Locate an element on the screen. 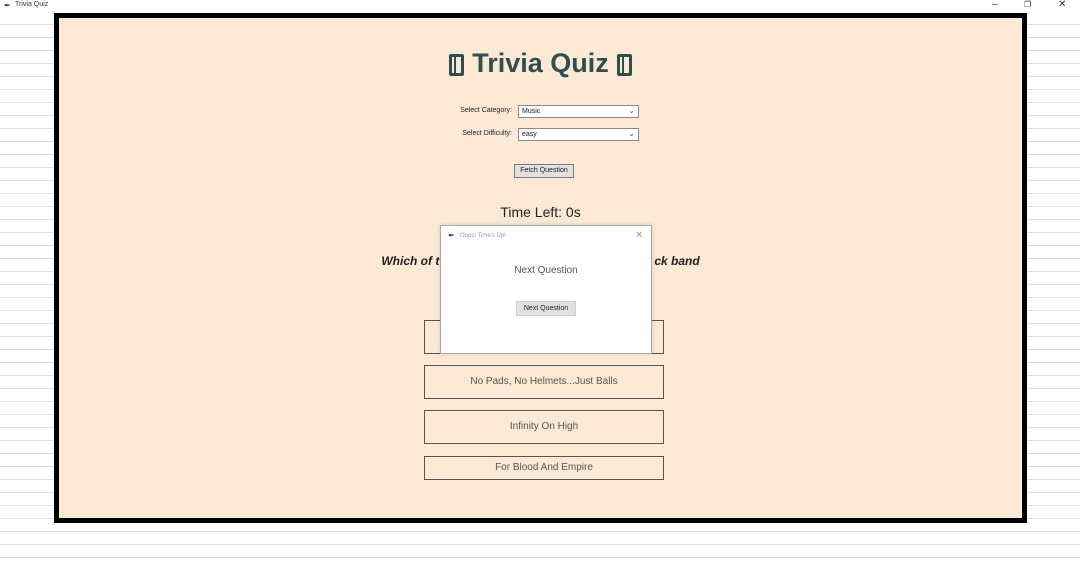  dialog-title: Oops! Time's Up! is located at coordinates (483, 236).